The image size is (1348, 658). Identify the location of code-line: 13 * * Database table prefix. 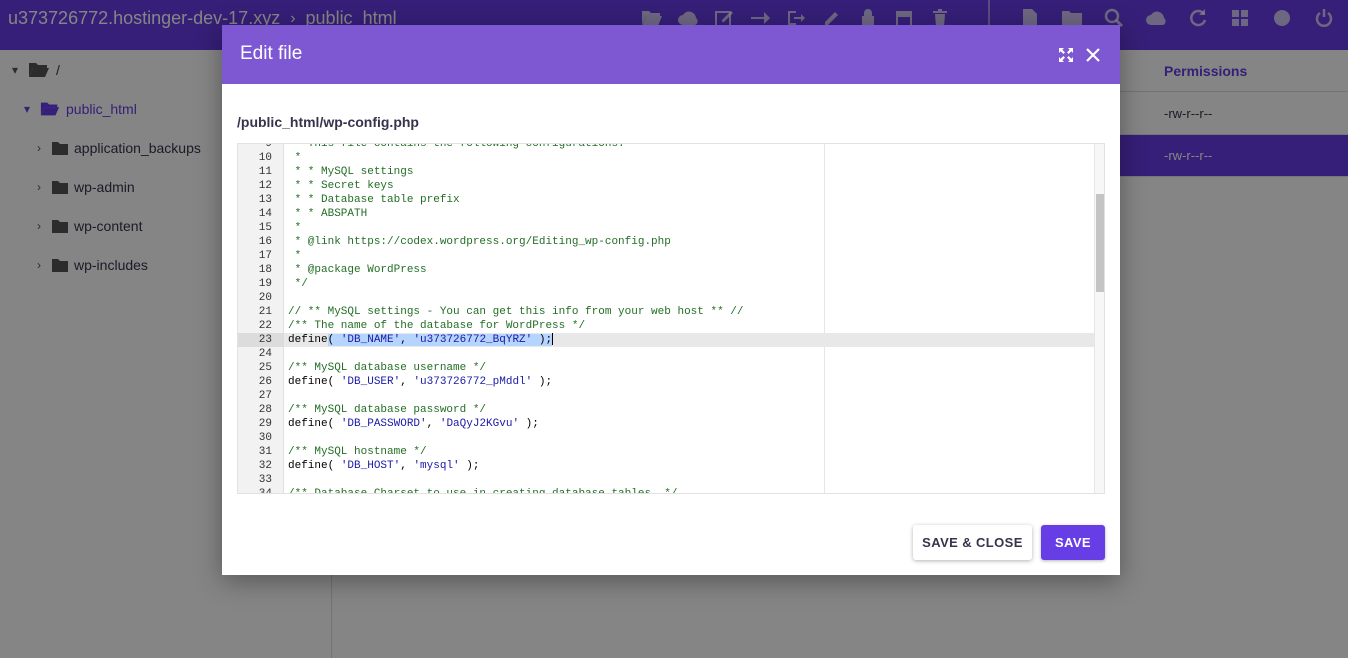
(667, 200).